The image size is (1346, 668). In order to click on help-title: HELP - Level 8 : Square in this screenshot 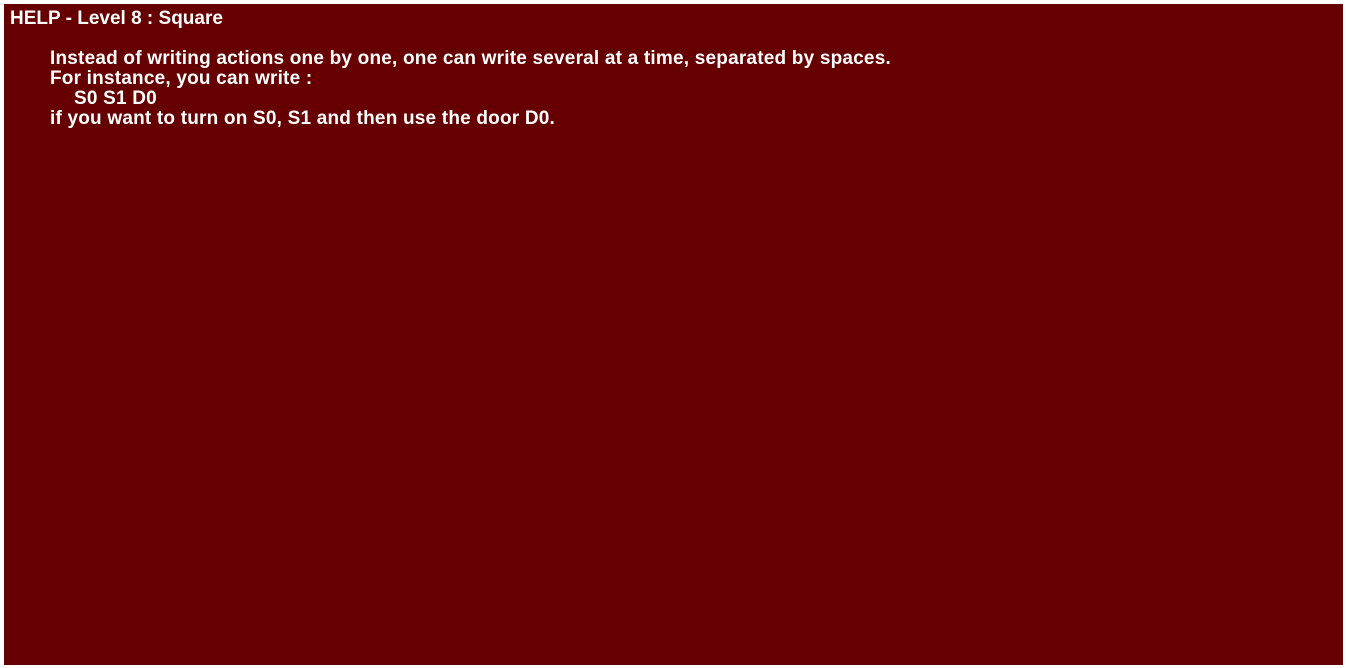, I will do `click(116, 18)`.